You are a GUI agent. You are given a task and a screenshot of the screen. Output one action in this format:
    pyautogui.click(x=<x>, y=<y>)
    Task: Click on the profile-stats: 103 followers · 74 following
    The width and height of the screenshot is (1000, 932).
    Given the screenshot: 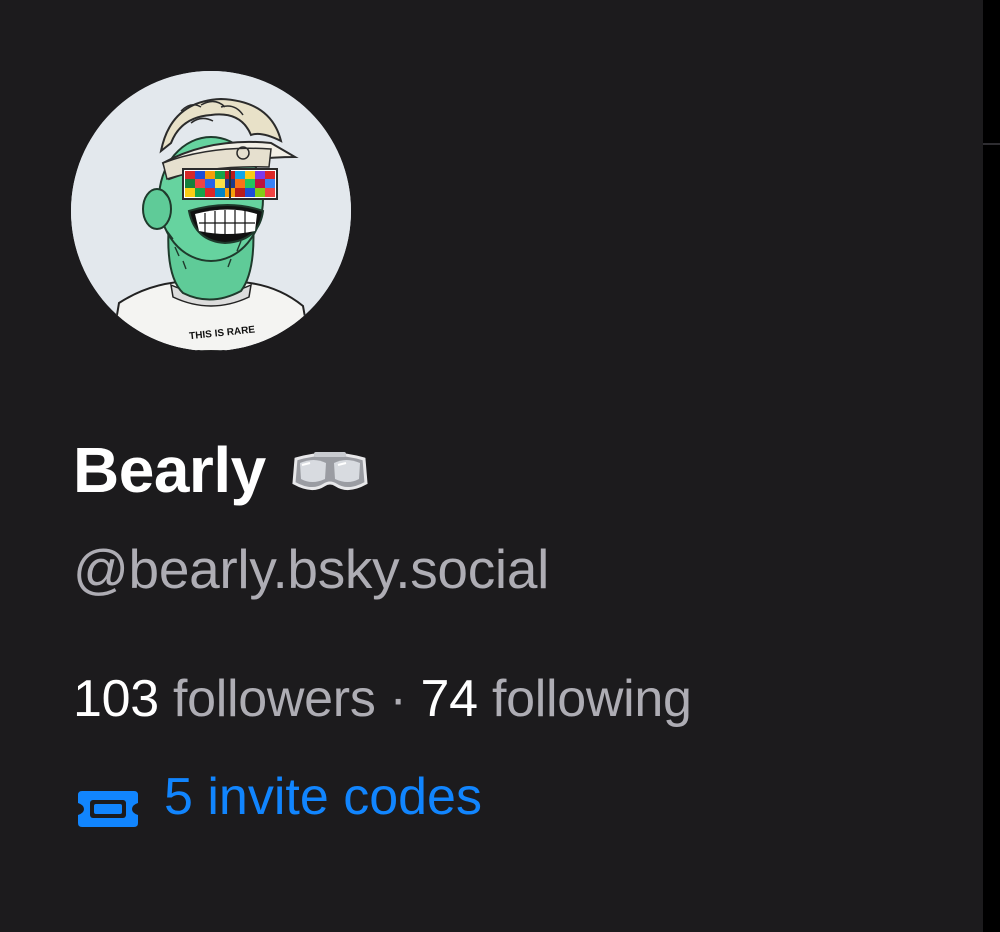 What is the action you would take?
    pyautogui.click(x=382, y=699)
    